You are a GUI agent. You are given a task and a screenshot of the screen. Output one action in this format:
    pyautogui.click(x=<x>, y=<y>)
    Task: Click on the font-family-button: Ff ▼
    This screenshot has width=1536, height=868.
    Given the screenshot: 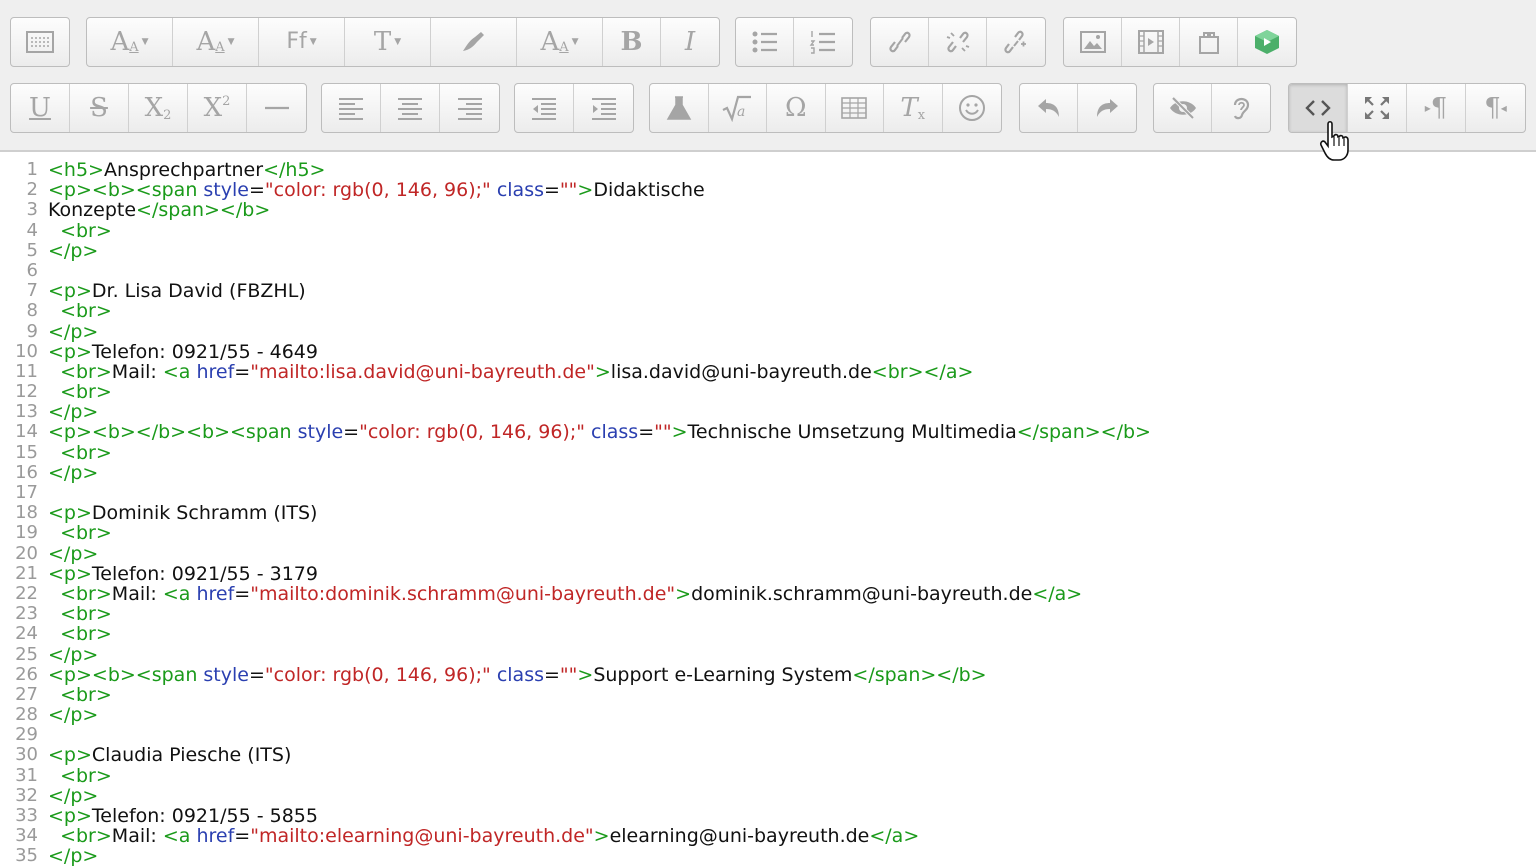 What is the action you would take?
    pyautogui.click(x=302, y=42)
    